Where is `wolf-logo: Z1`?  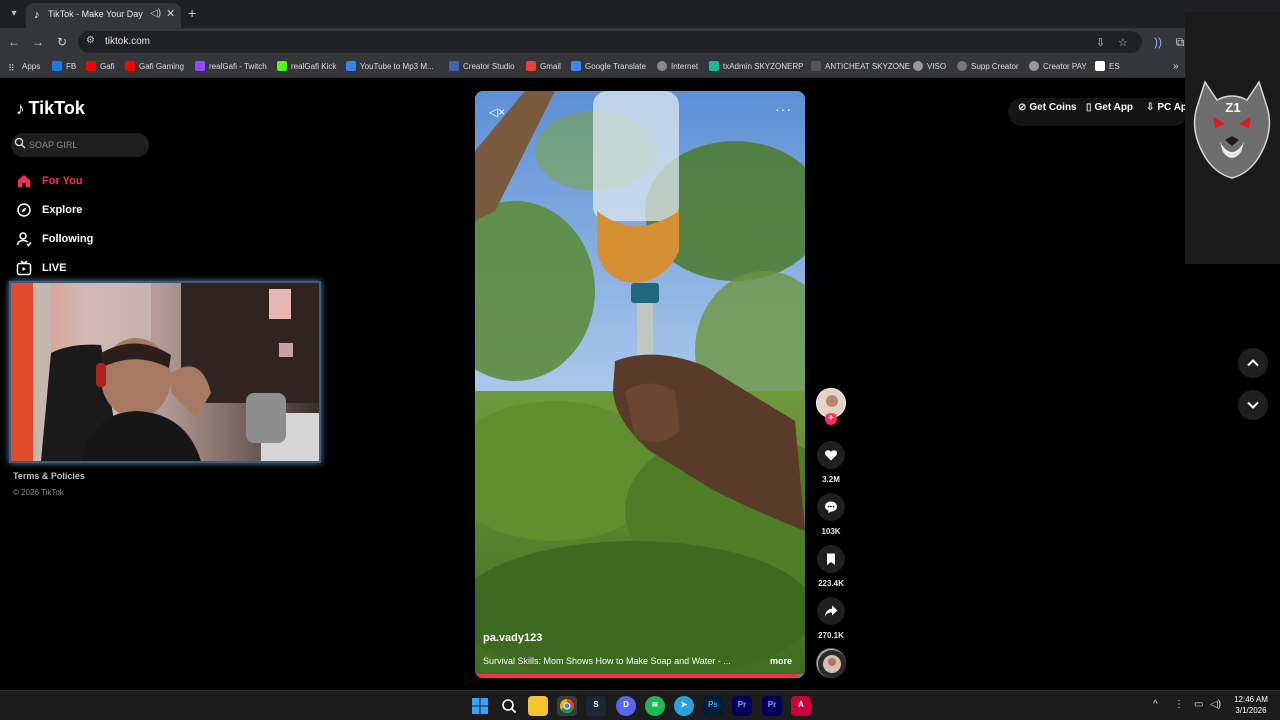 wolf-logo: Z1 is located at coordinates (1232, 138).